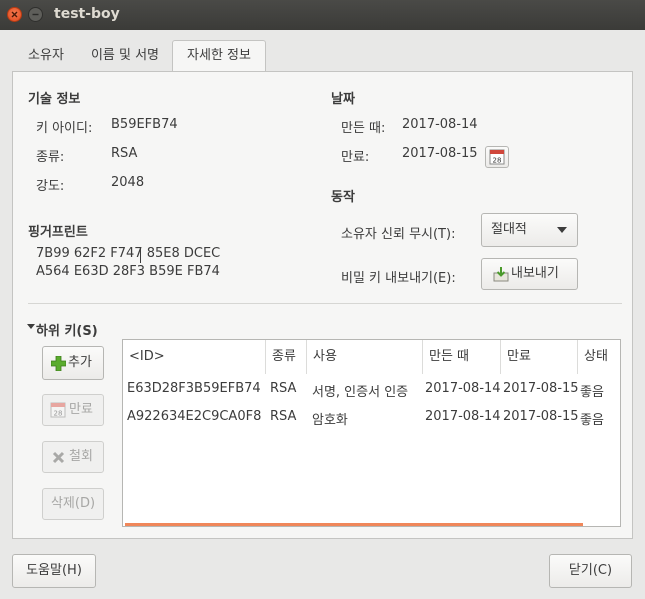 The height and width of the screenshot is (599, 645). I want to click on created-label: 만든 때:, so click(363, 128).